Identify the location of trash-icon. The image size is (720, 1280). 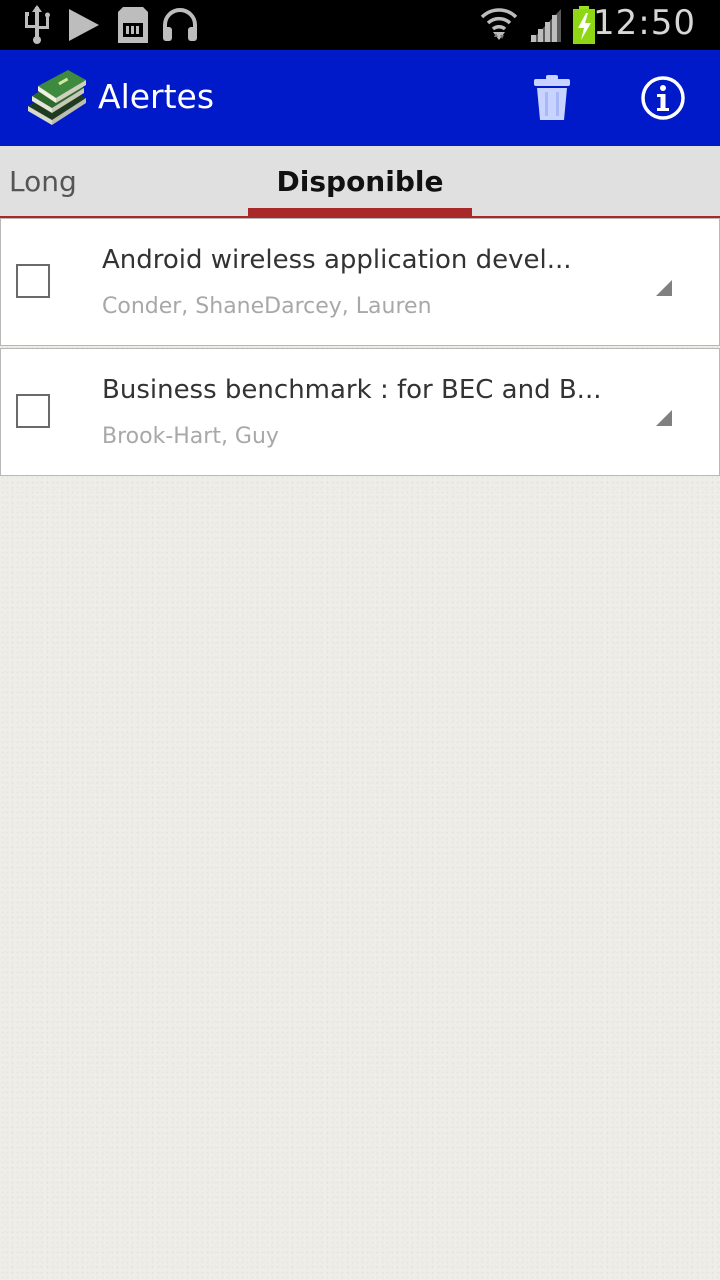
(552, 97).